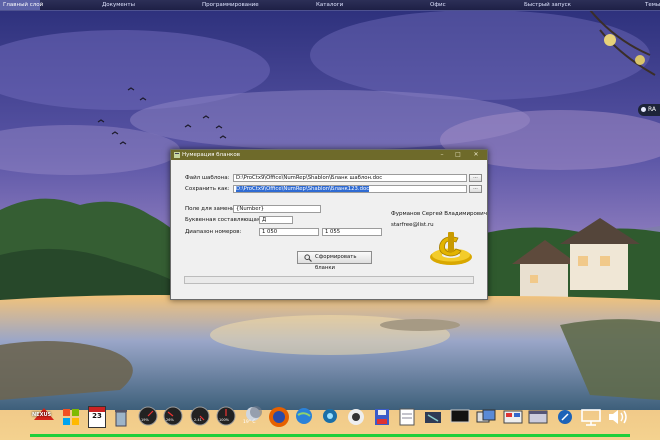 This screenshot has width=660, height=440. What do you see at coordinates (329, 280) in the screenshot?
I see `status-bar` at bounding box center [329, 280].